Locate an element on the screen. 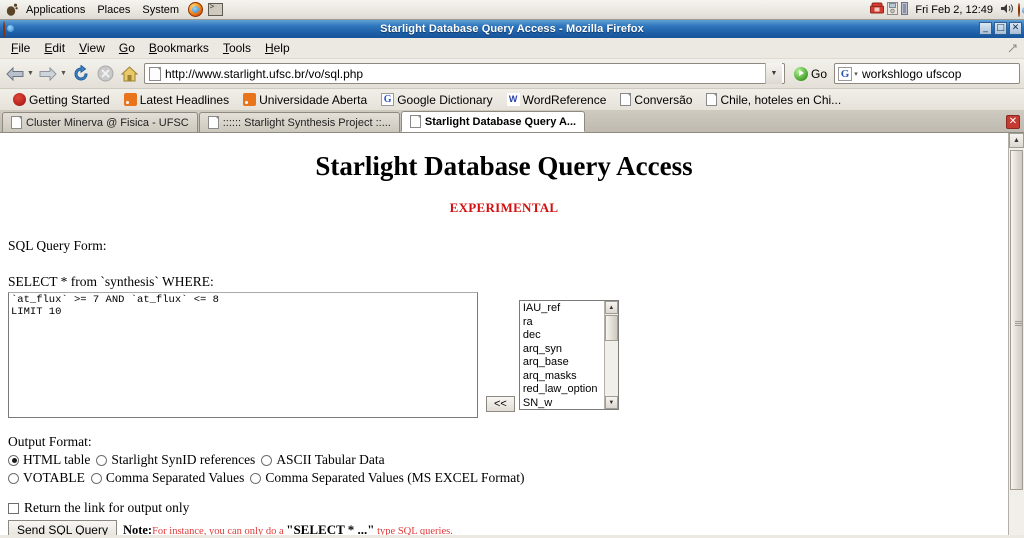 This screenshot has height=538, width=1024. go-icon is located at coordinates (800, 73).